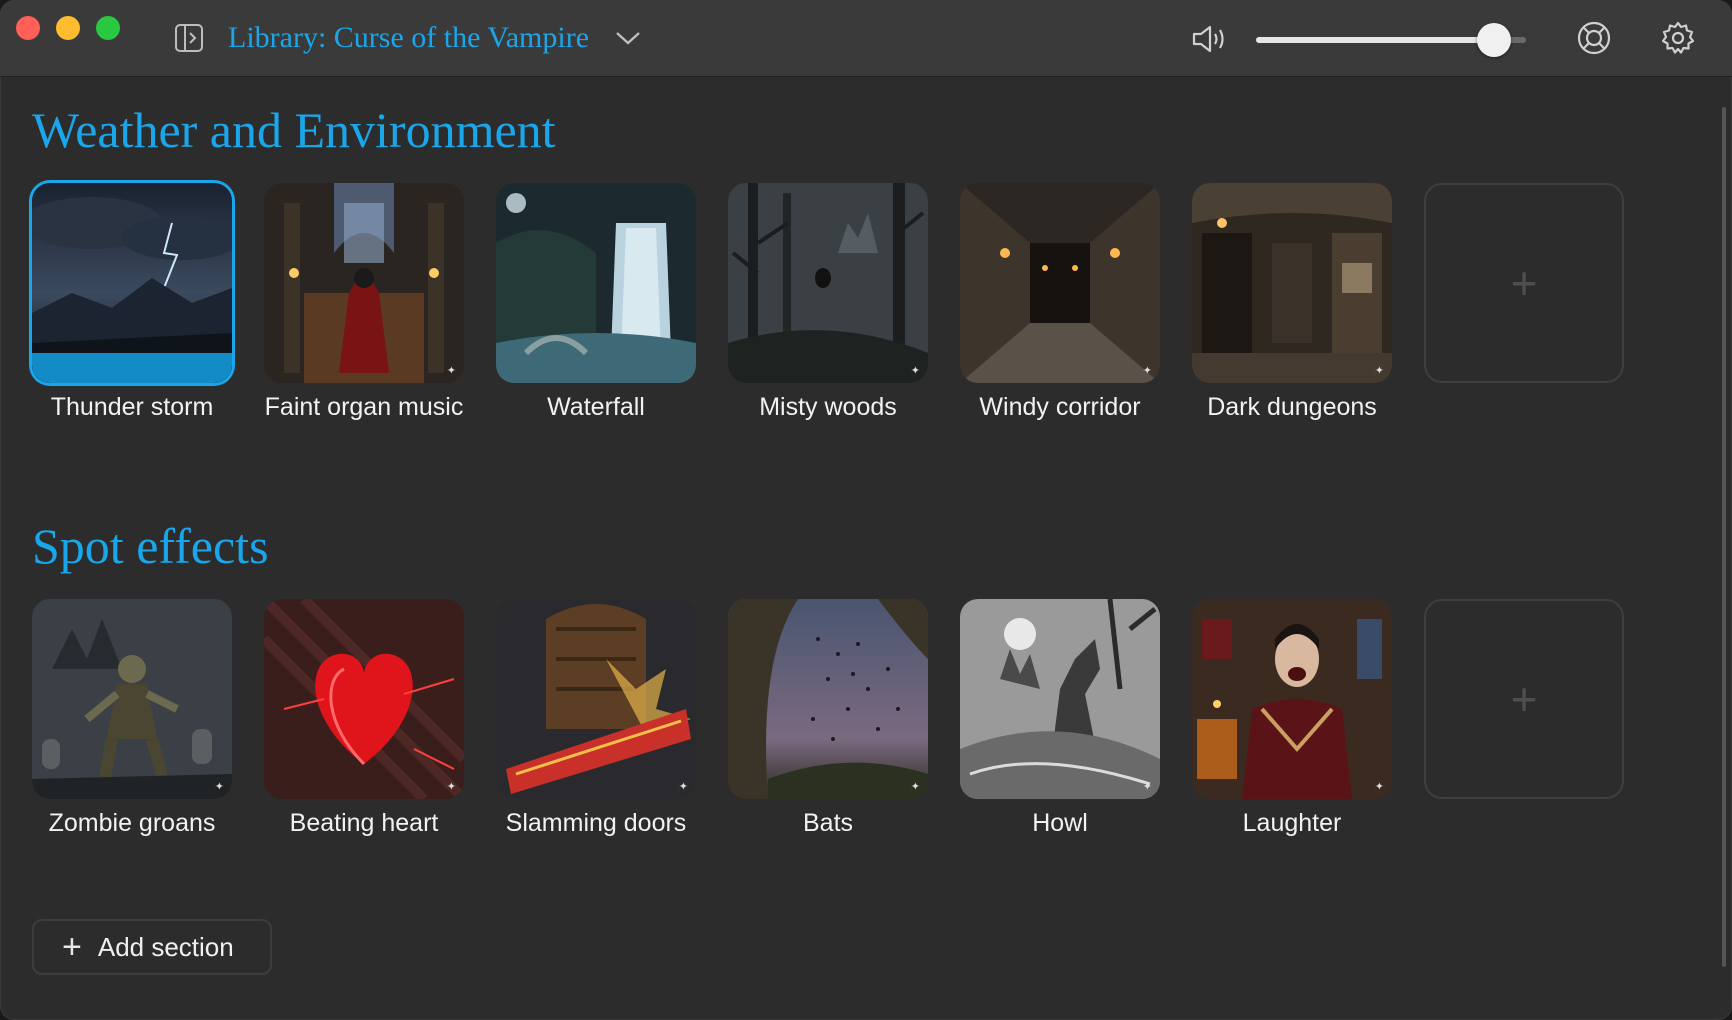 This screenshot has height=1020, width=1732. Describe the element at coordinates (628, 38) in the screenshot. I see `chevron-down-icon` at that location.